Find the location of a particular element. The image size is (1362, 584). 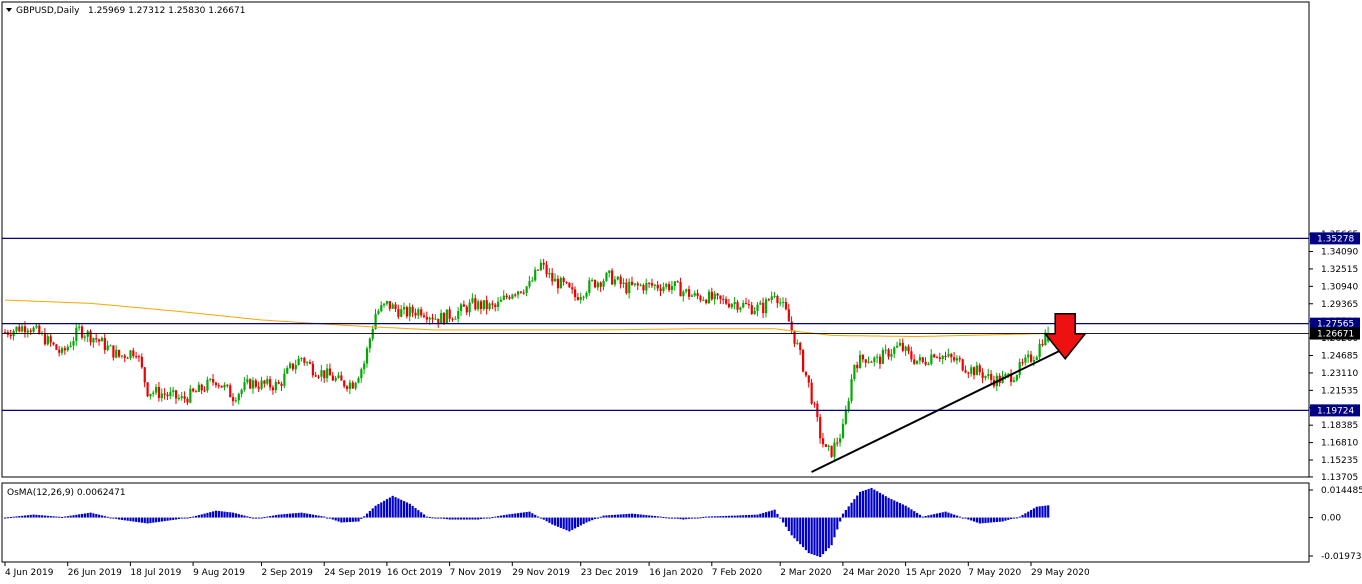

time-tick-label: 26 Jun 2019 is located at coordinates (95, 573).